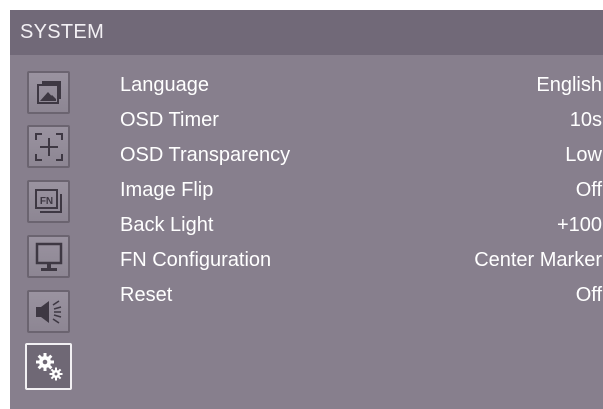 This screenshot has width=603, height=409. What do you see at coordinates (361, 295) in the screenshot?
I see `setting-reset: Reset Off` at bounding box center [361, 295].